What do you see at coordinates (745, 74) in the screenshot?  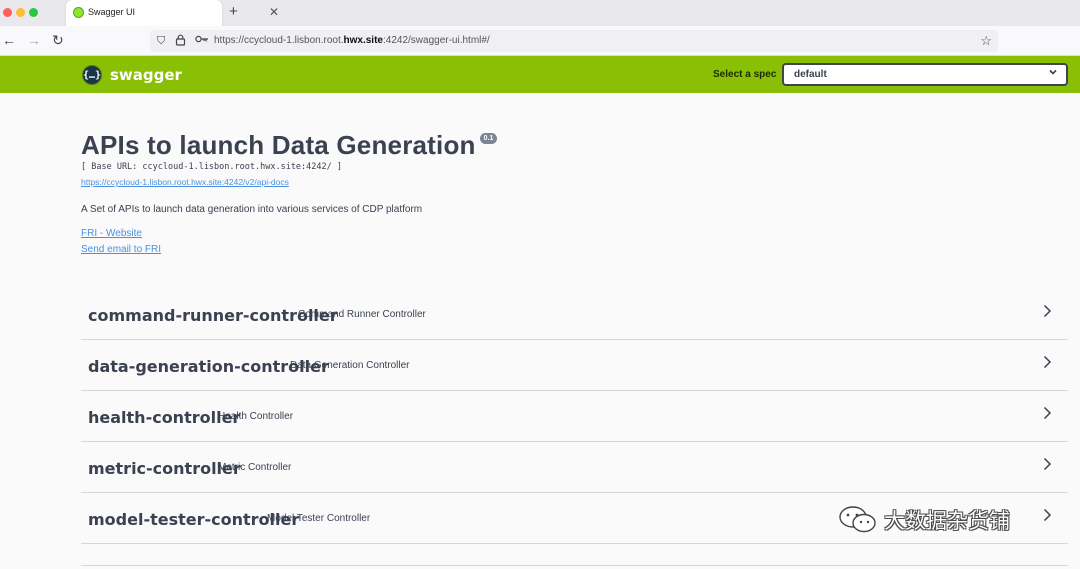 I see `select-spec-label: Select a spec` at bounding box center [745, 74].